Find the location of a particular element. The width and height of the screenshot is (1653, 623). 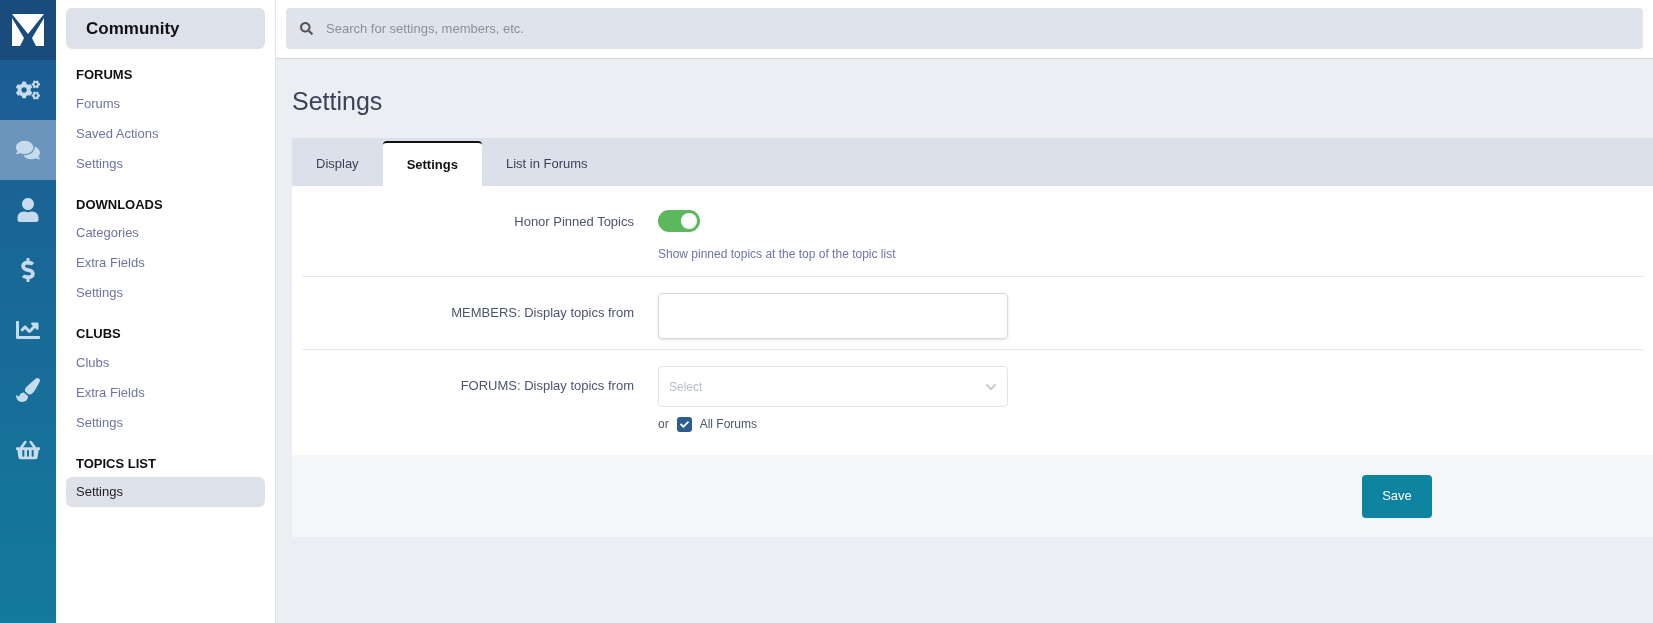

sidebar-item: Forums is located at coordinates (165, 103).